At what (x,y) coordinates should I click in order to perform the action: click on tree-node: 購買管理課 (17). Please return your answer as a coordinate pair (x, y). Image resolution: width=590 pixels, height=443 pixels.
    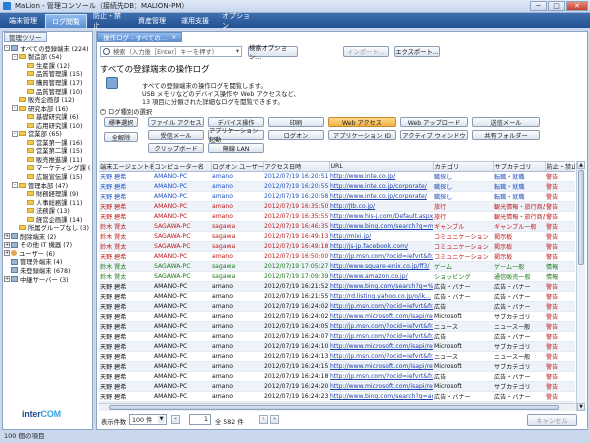
    Looking at the image, I should click on (47, 82).